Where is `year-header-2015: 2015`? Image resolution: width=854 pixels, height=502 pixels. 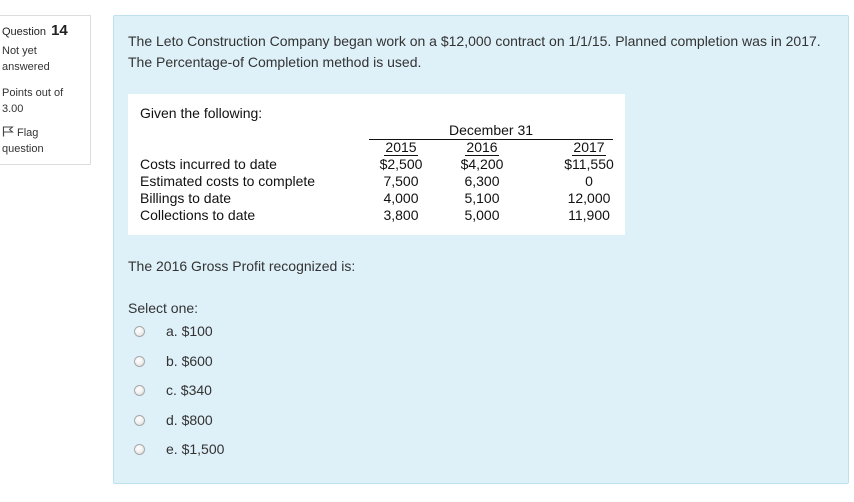 year-header-2015: 2015 is located at coordinates (401, 147).